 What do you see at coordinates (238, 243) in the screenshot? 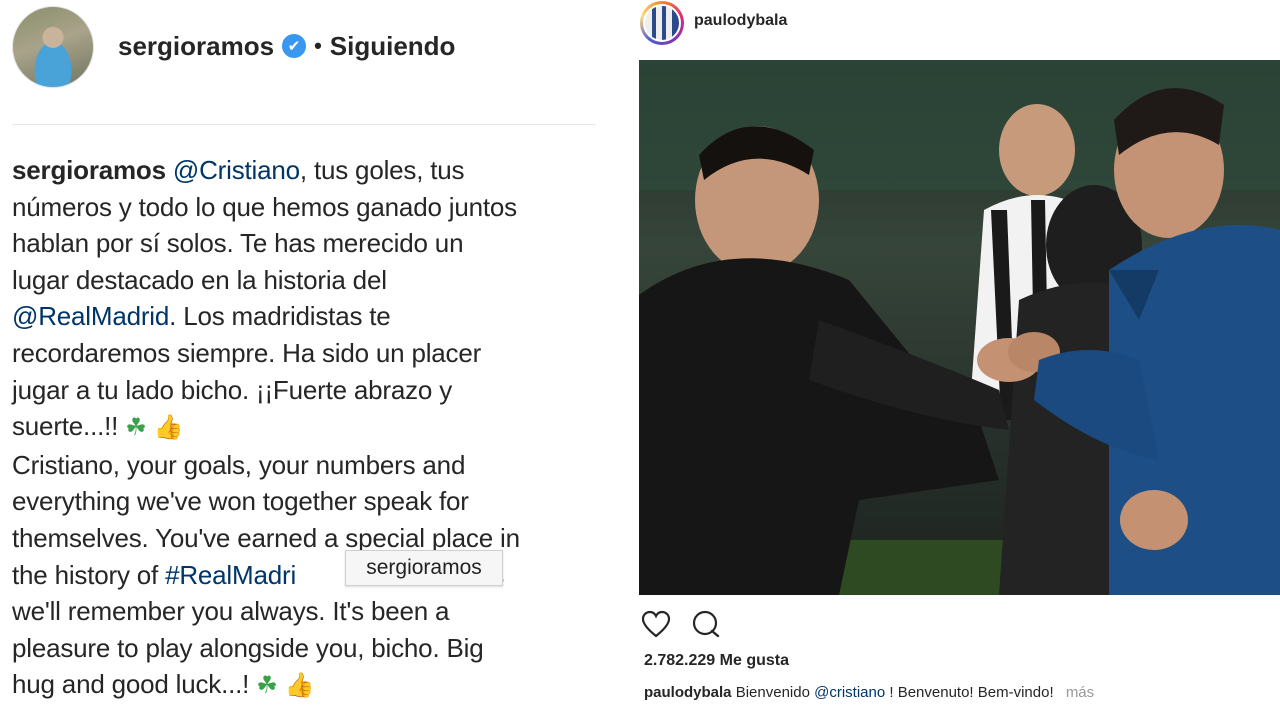
I see `caption-text: hablan por sí solos. Te has merecido un` at bounding box center [238, 243].